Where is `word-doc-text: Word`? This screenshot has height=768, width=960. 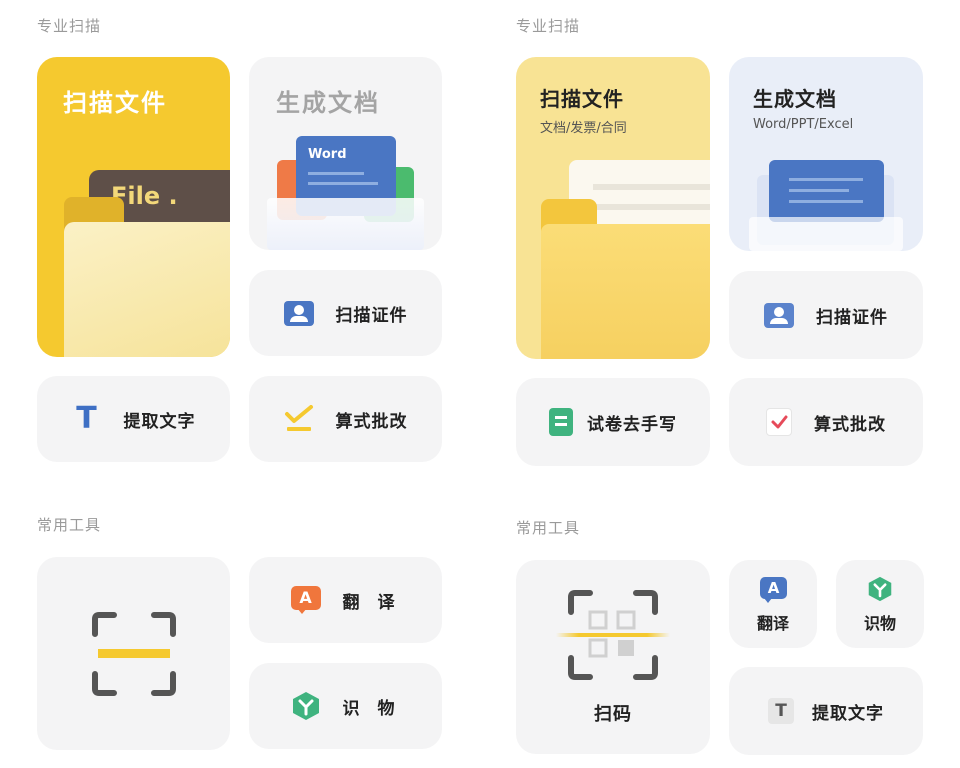 word-doc-text: Word is located at coordinates (327, 154).